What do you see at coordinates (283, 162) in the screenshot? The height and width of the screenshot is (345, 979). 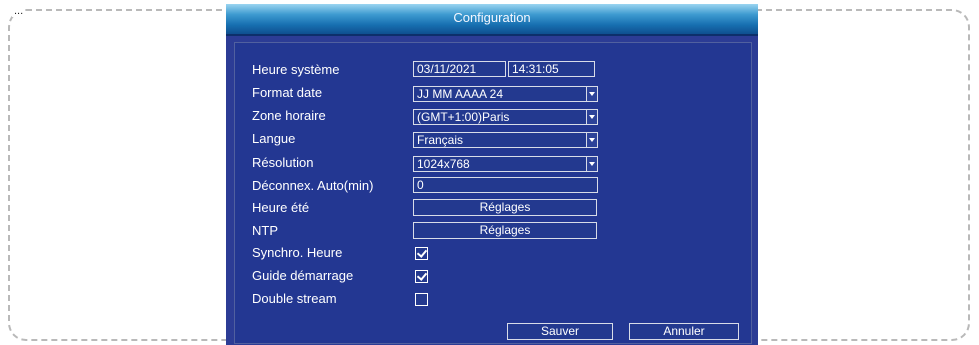 I see `label-resolution: Résolution` at bounding box center [283, 162].